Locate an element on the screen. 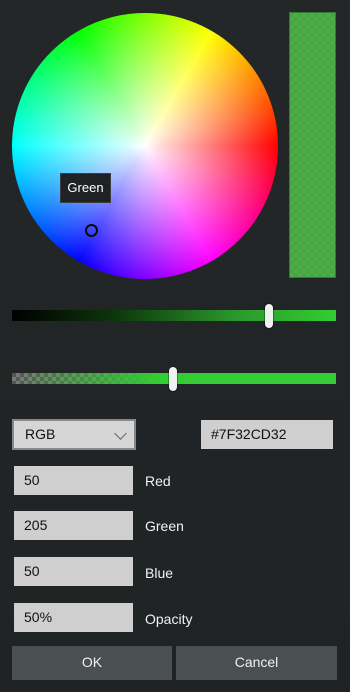 The image size is (350, 692). green-input: 205 is located at coordinates (73, 525).